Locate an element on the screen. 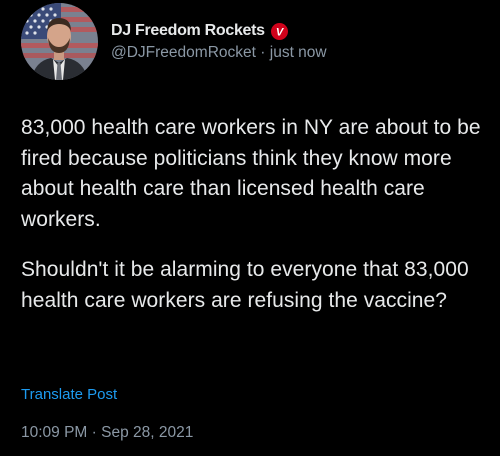 The image size is (500, 456). relative-time: just now is located at coordinates (298, 52).